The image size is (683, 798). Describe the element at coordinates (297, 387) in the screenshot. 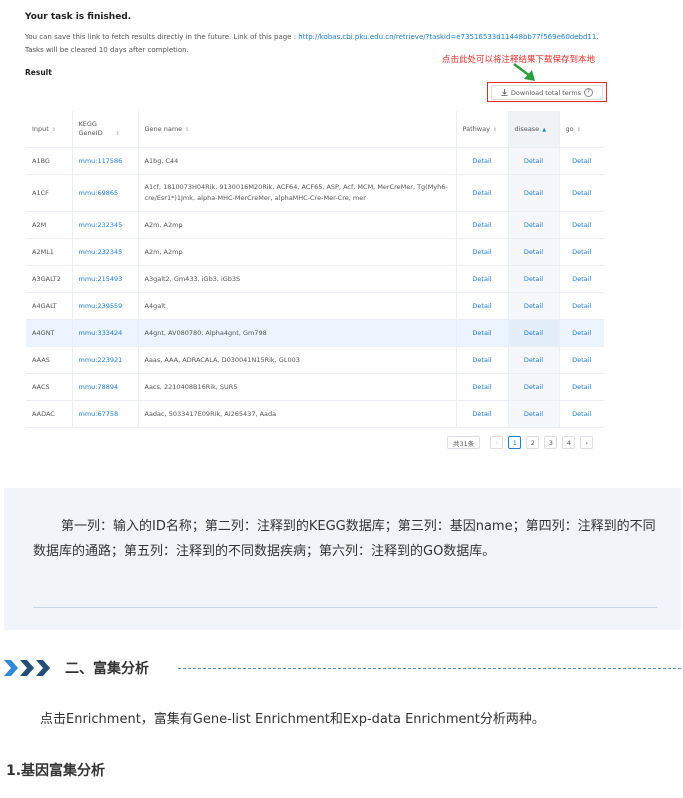

I see `cell-gene-name: Aacs, 2210408B16Rik, SUR5` at that location.